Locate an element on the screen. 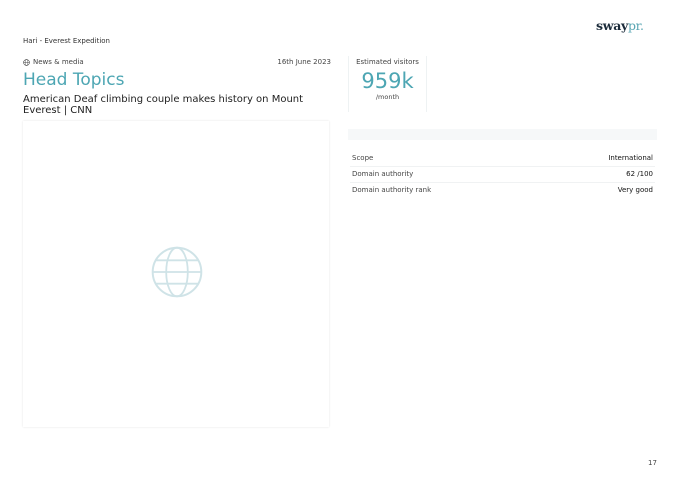 This screenshot has height=481, width=680. article-date: 16th June 2023 is located at coordinates (304, 62).